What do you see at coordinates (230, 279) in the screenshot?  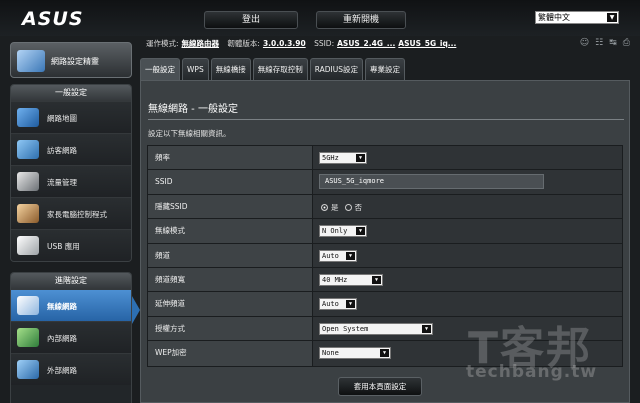 I see `bandwidth-label: 頻道頻寬` at bounding box center [230, 279].